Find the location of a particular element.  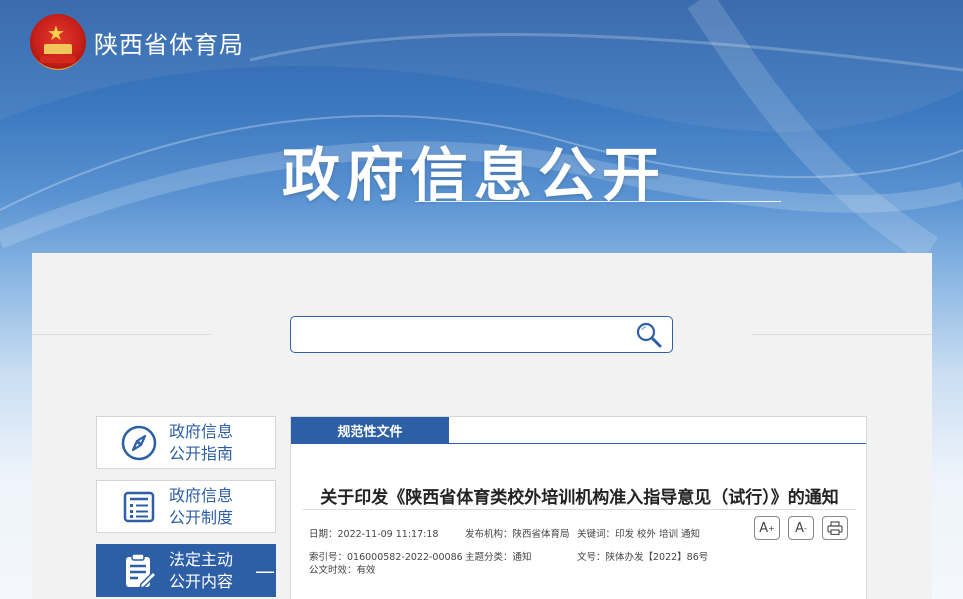

compass-icon is located at coordinates (139, 442).